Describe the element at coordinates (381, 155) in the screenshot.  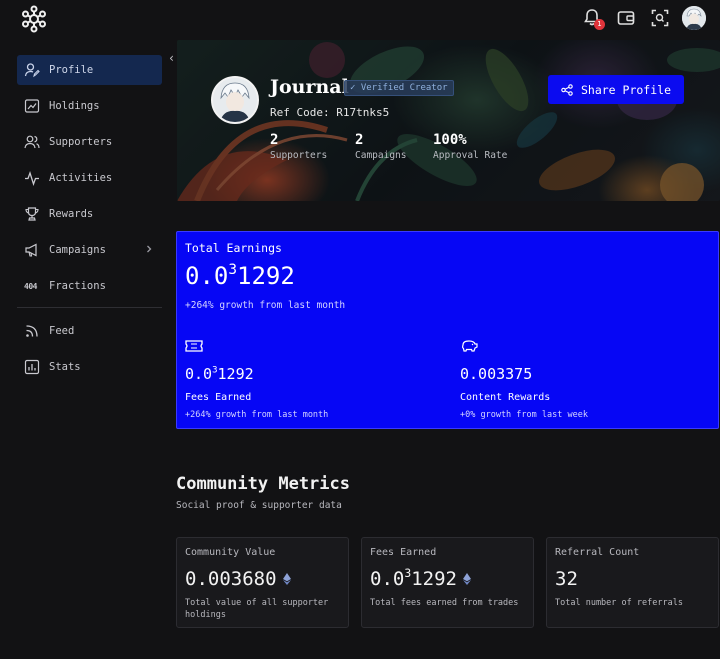
I see `stat-label: Campaigns` at that location.